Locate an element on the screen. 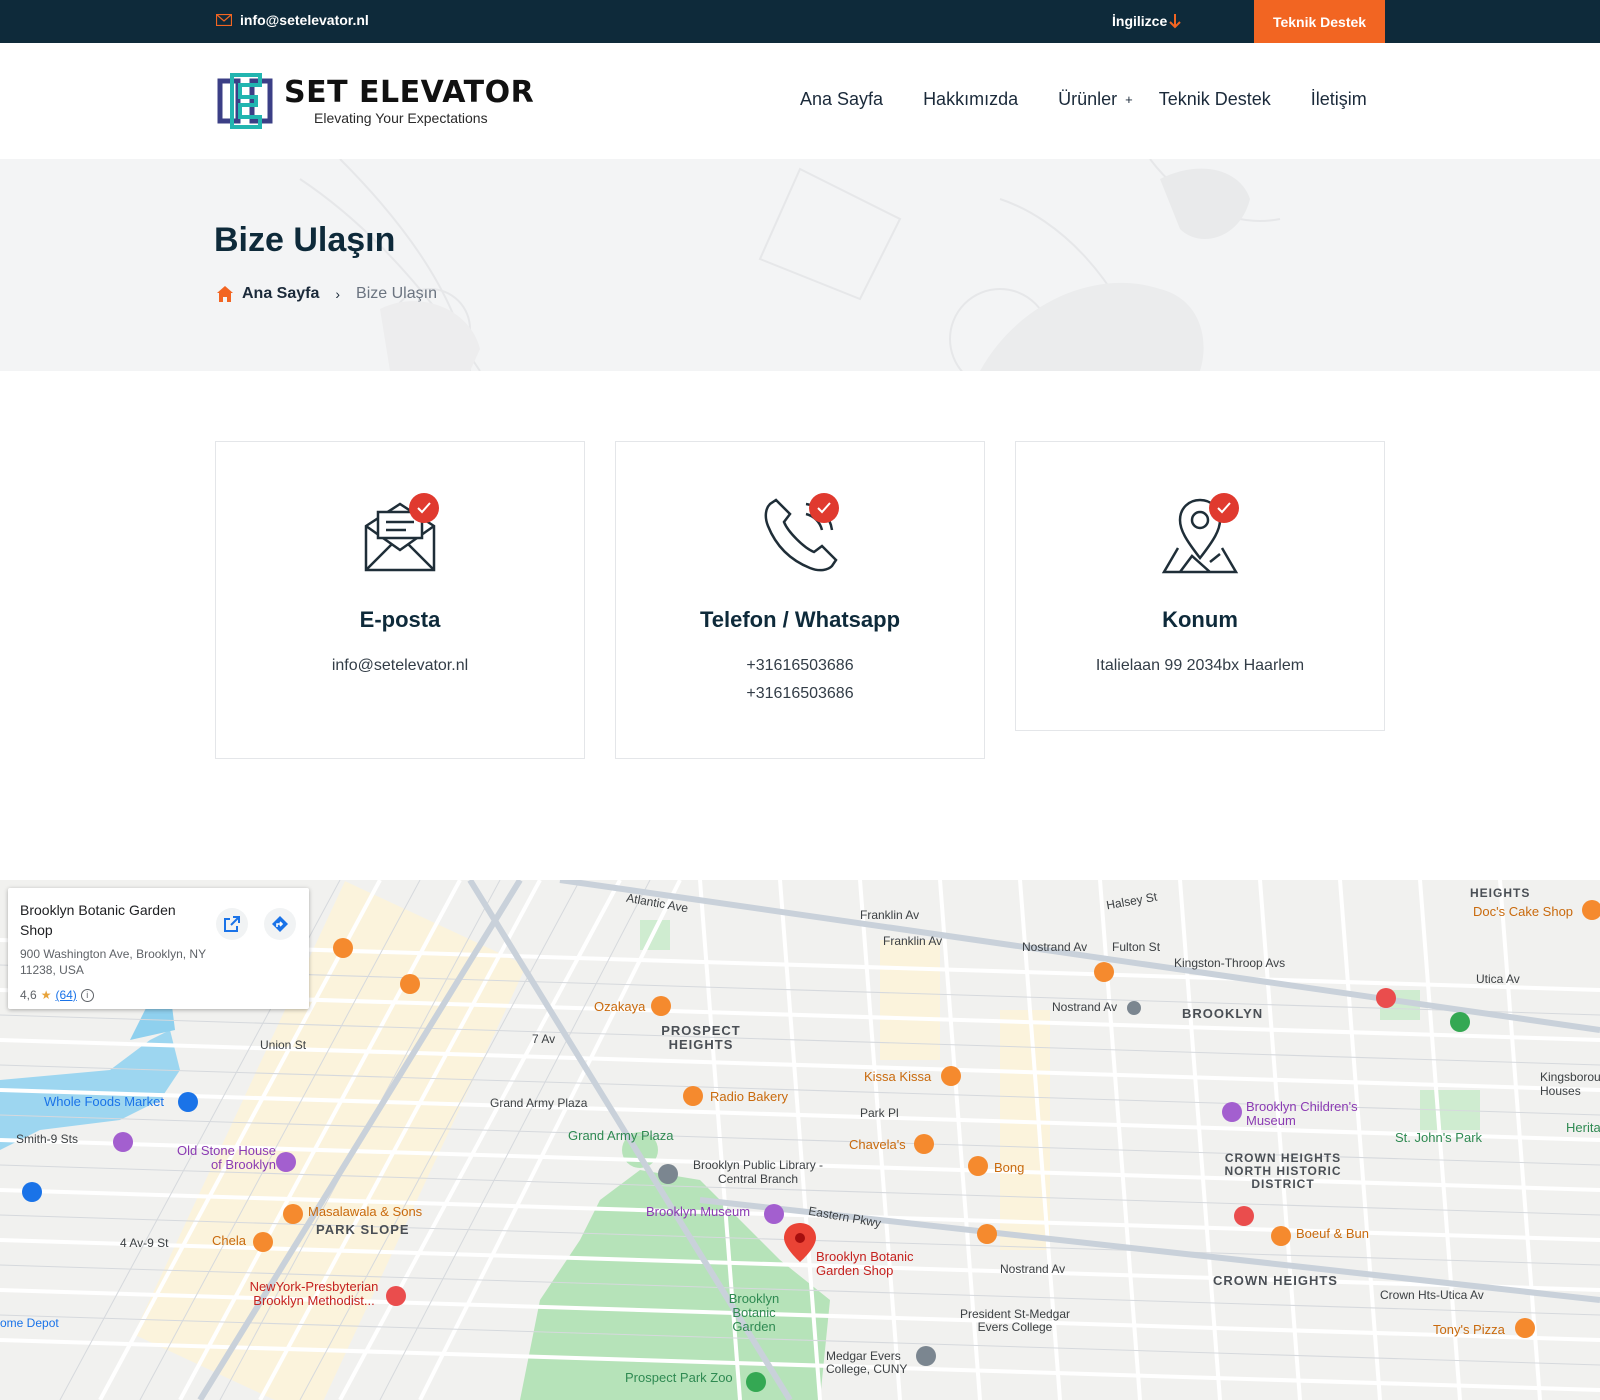 The width and height of the screenshot is (1600, 1400). map-label-franklin-av-2: Franklin Av is located at coordinates (913, 941).